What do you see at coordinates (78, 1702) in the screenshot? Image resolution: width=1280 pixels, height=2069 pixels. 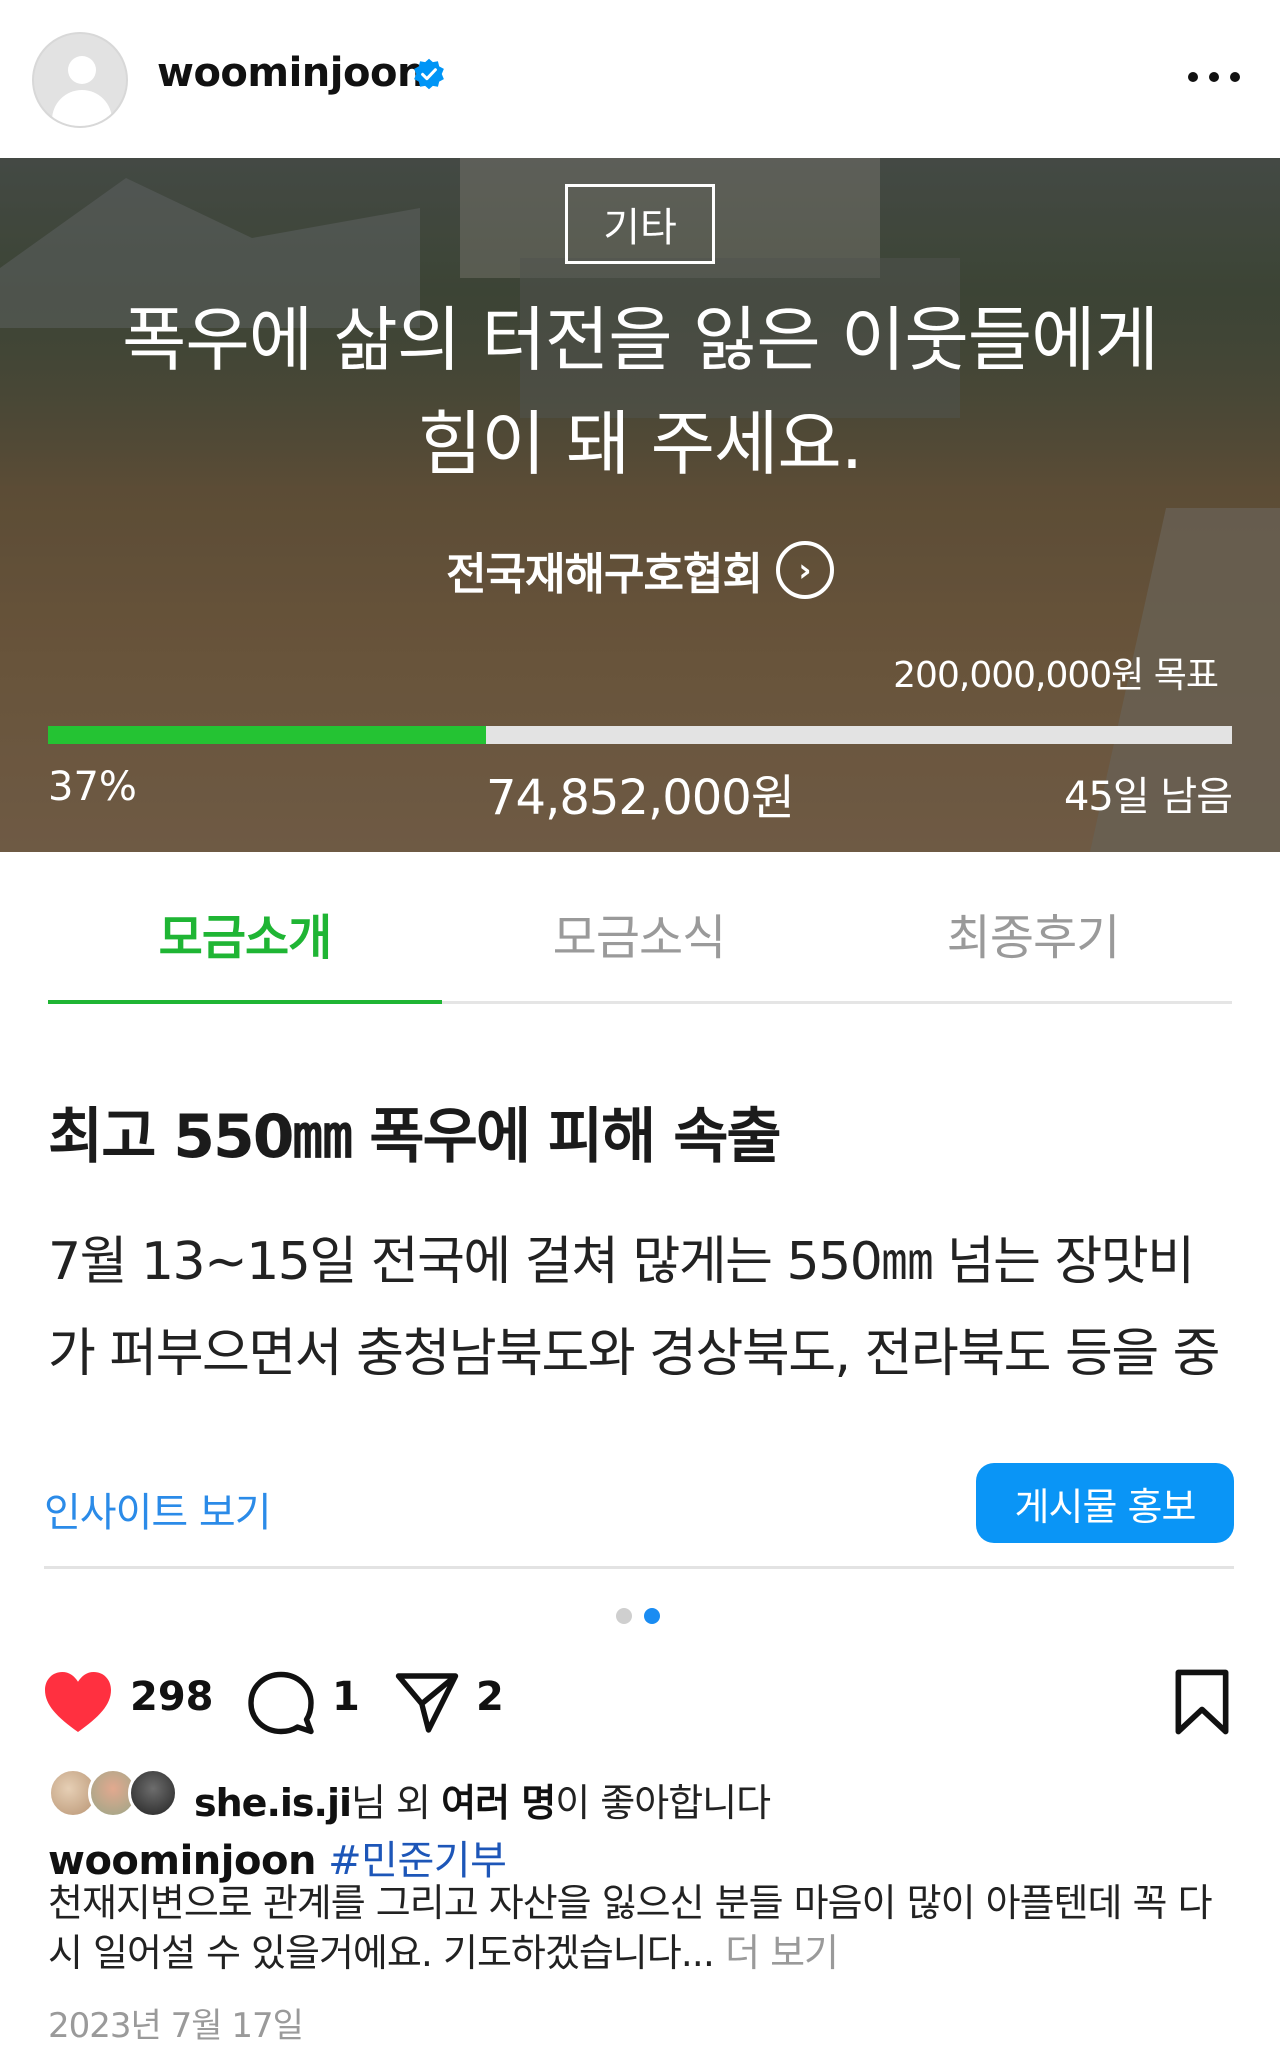 I see `heart-filled-icon` at bounding box center [78, 1702].